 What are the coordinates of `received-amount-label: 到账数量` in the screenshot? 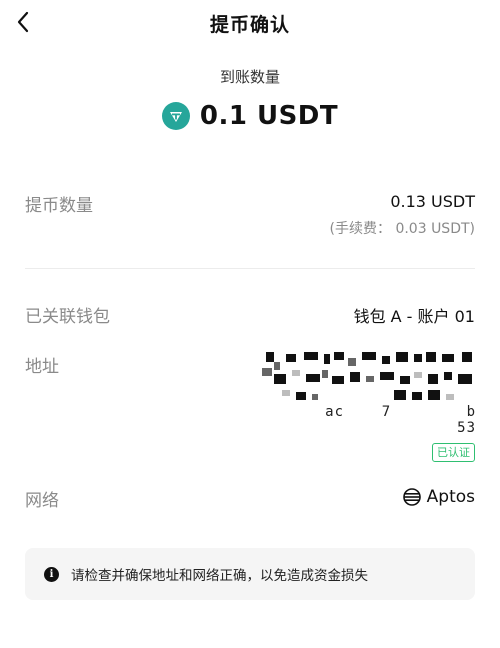 It's located at (249, 77).